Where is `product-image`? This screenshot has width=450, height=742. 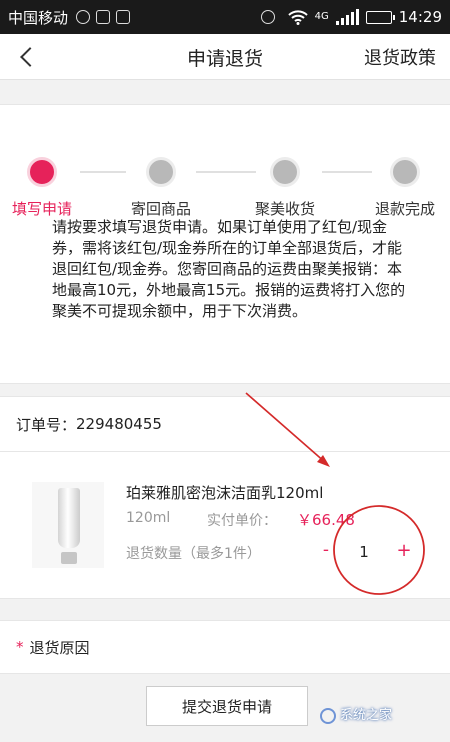
product-image is located at coordinates (68, 525).